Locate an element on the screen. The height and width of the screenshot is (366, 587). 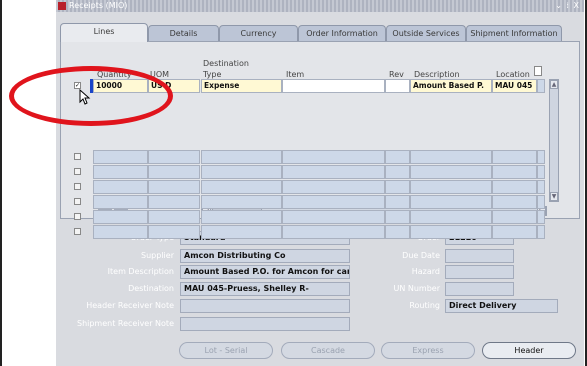
express-button: Express is located at coordinates (428, 350).